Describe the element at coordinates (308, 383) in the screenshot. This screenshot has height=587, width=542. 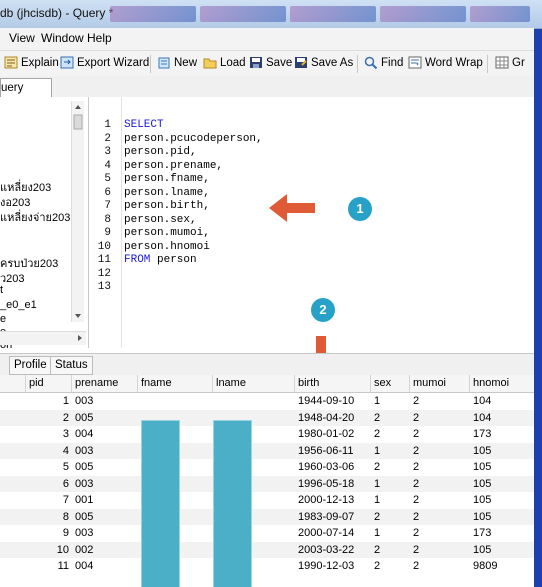
I see `column-header-birth: birth` at that location.